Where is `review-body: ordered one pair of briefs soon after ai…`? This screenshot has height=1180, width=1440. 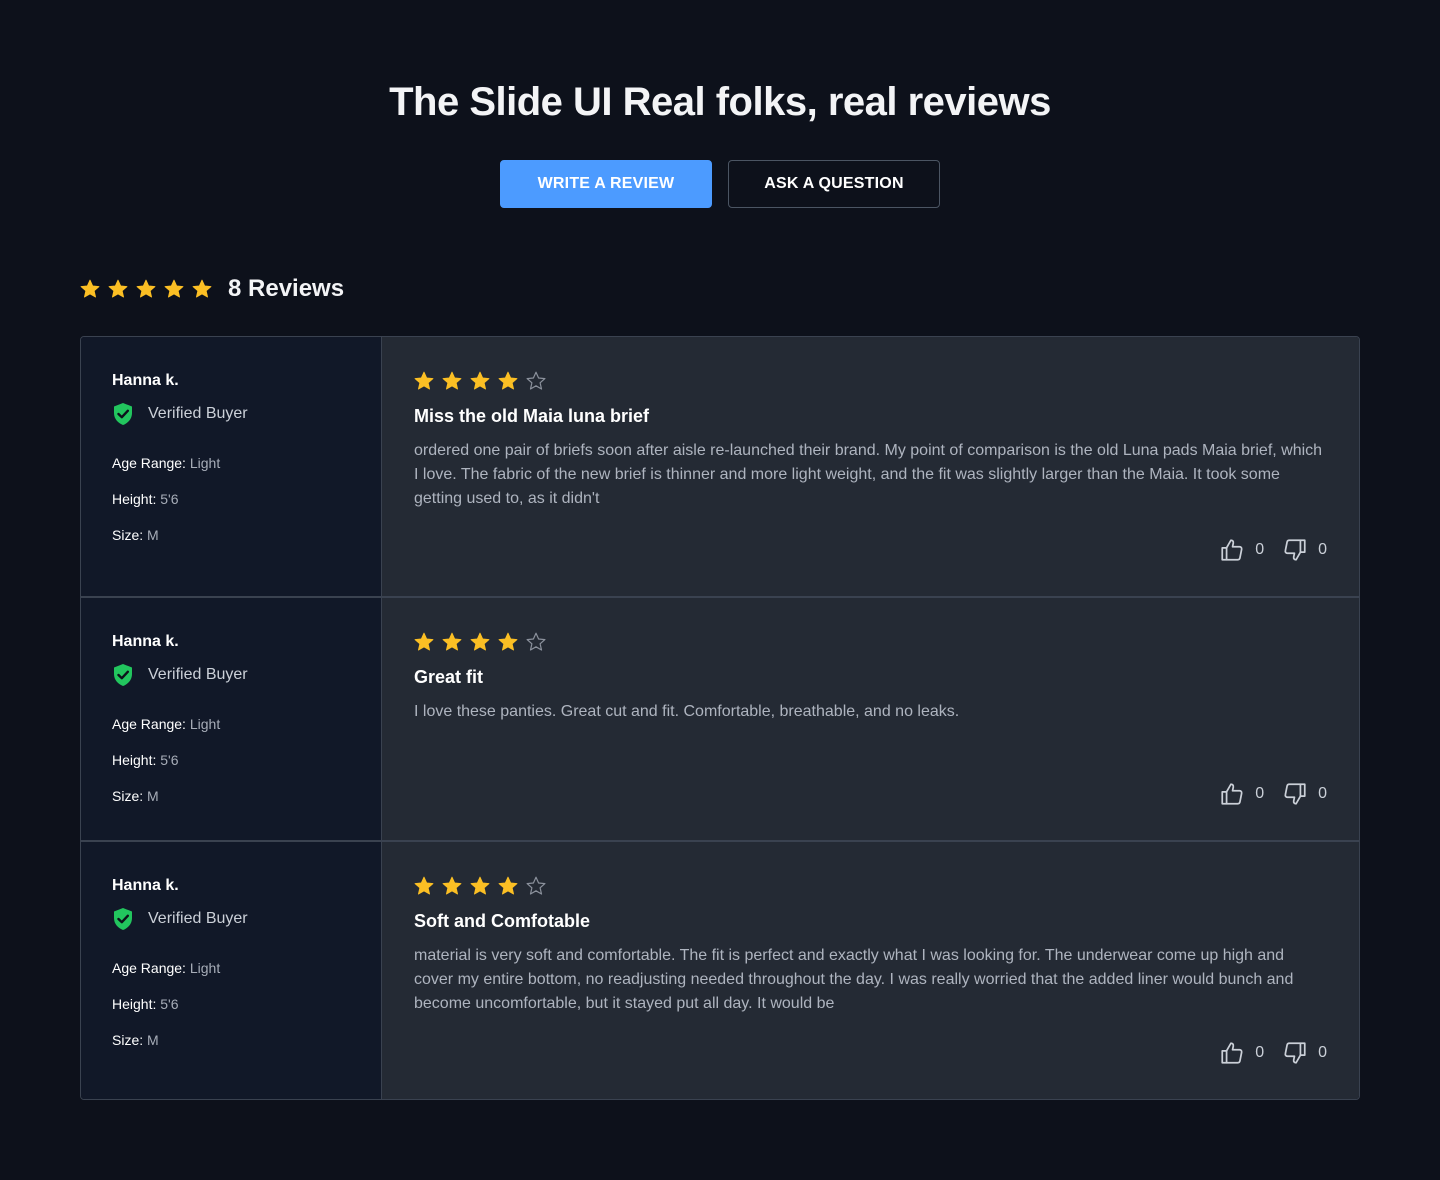
review-body: ordered one pair of briefs soon after ai… is located at coordinates (868, 474).